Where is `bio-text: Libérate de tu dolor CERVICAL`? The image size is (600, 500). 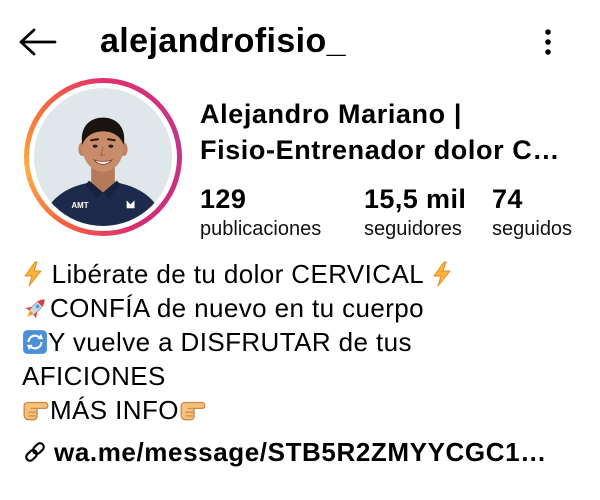 bio-text: Libérate de tu dolor CERVICAL is located at coordinates (237, 273).